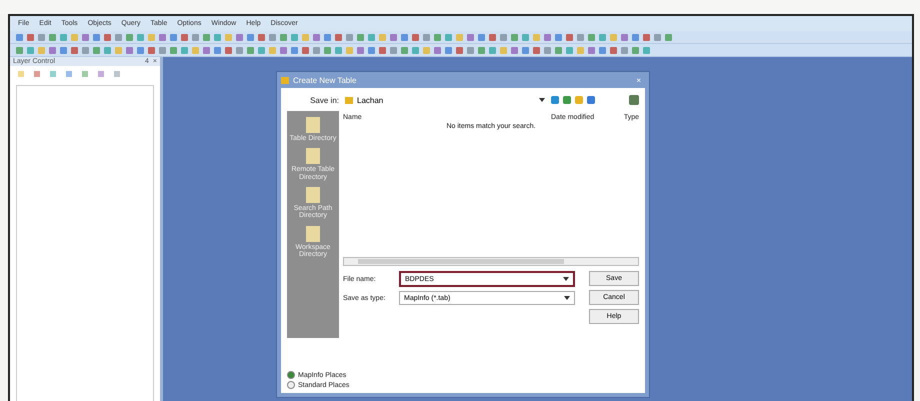 The height and width of the screenshot is (401, 920). Describe the element at coordinates (324, 100) in the screenshot. I see `field-label: Save in:` at that location.